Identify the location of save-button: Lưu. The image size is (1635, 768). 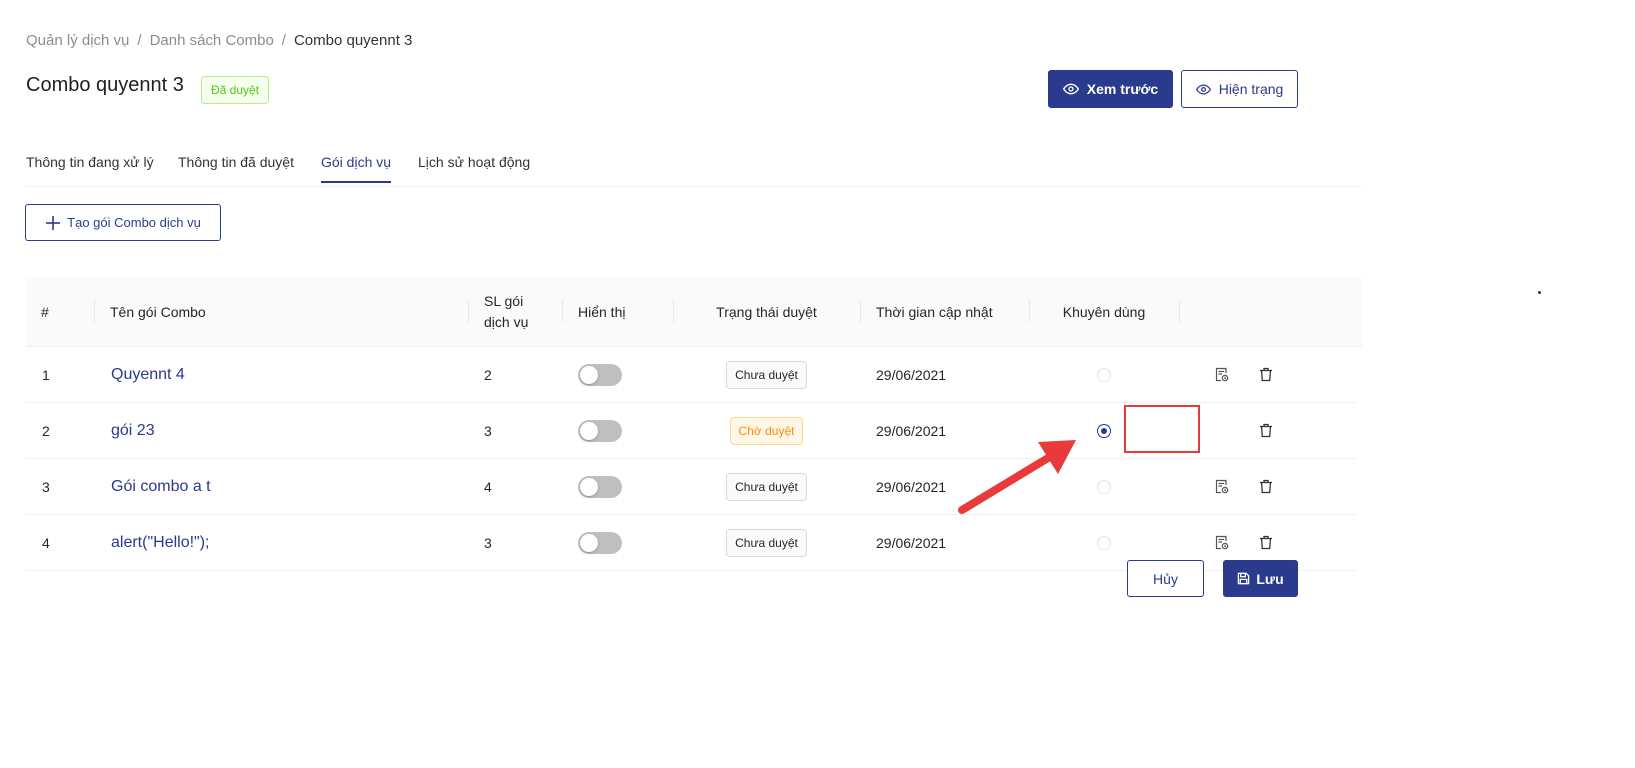
(1260, 578).